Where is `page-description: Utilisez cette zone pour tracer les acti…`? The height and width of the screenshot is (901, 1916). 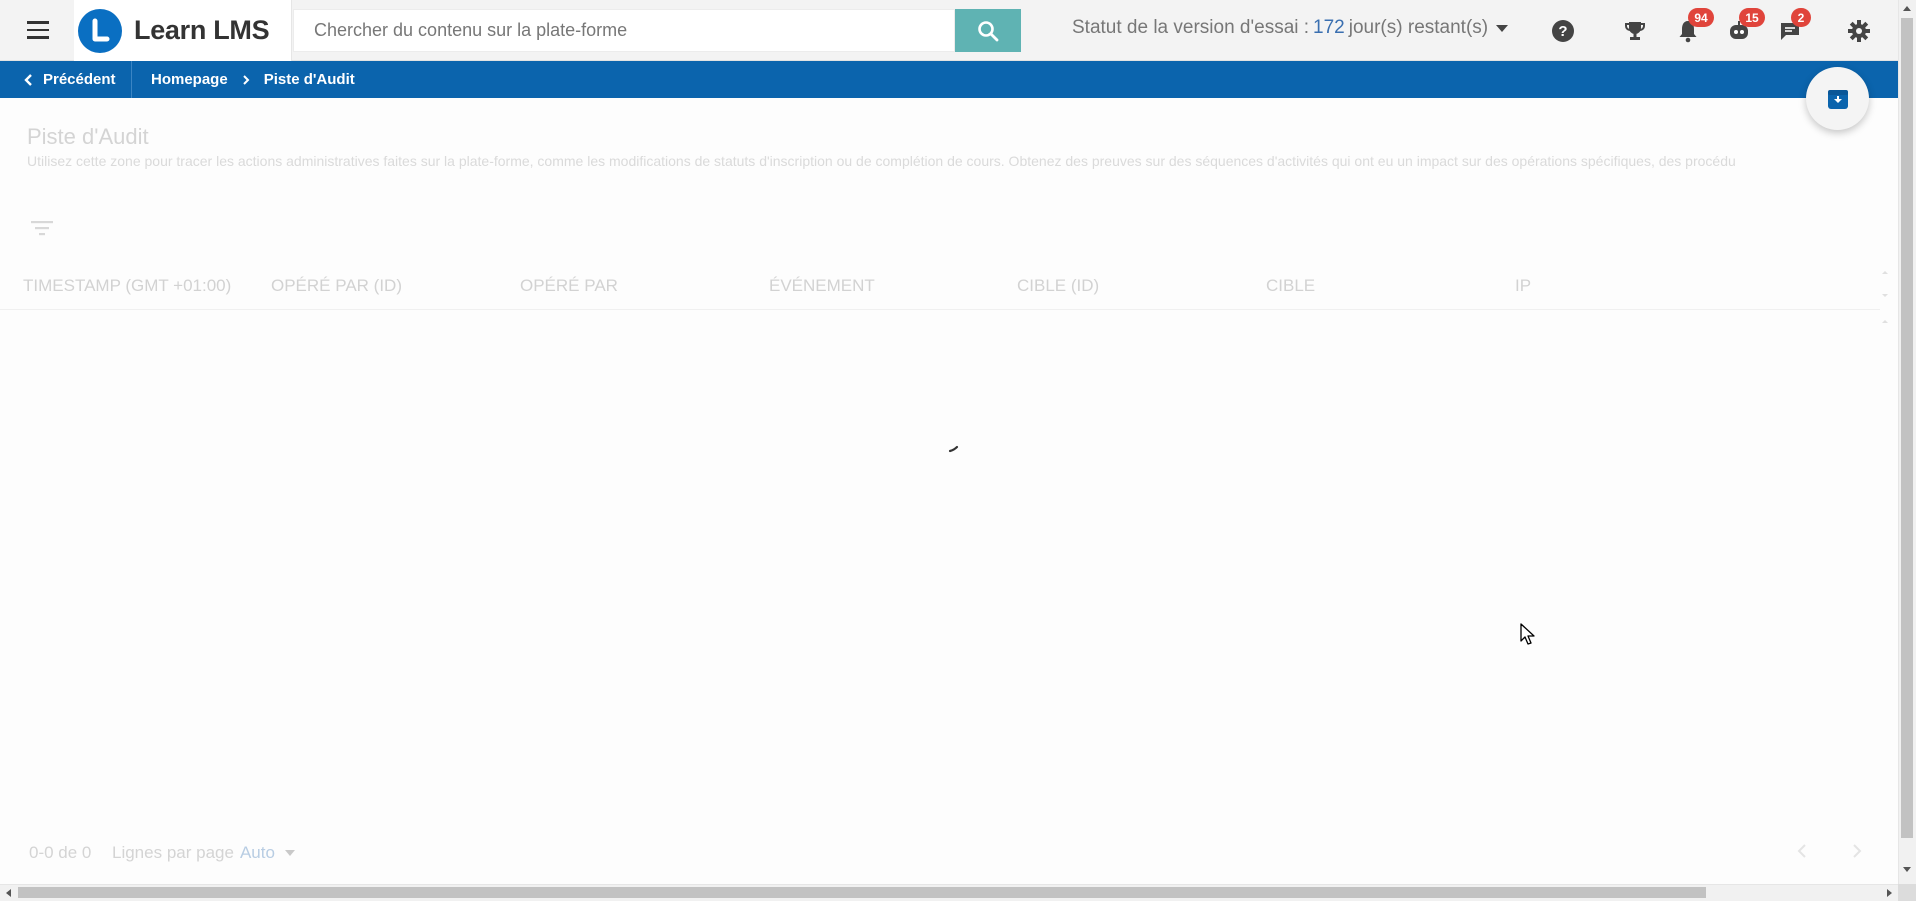 page-description: Utilisez cette zone pour tracer les acti… is located at coordinates (881, 161).